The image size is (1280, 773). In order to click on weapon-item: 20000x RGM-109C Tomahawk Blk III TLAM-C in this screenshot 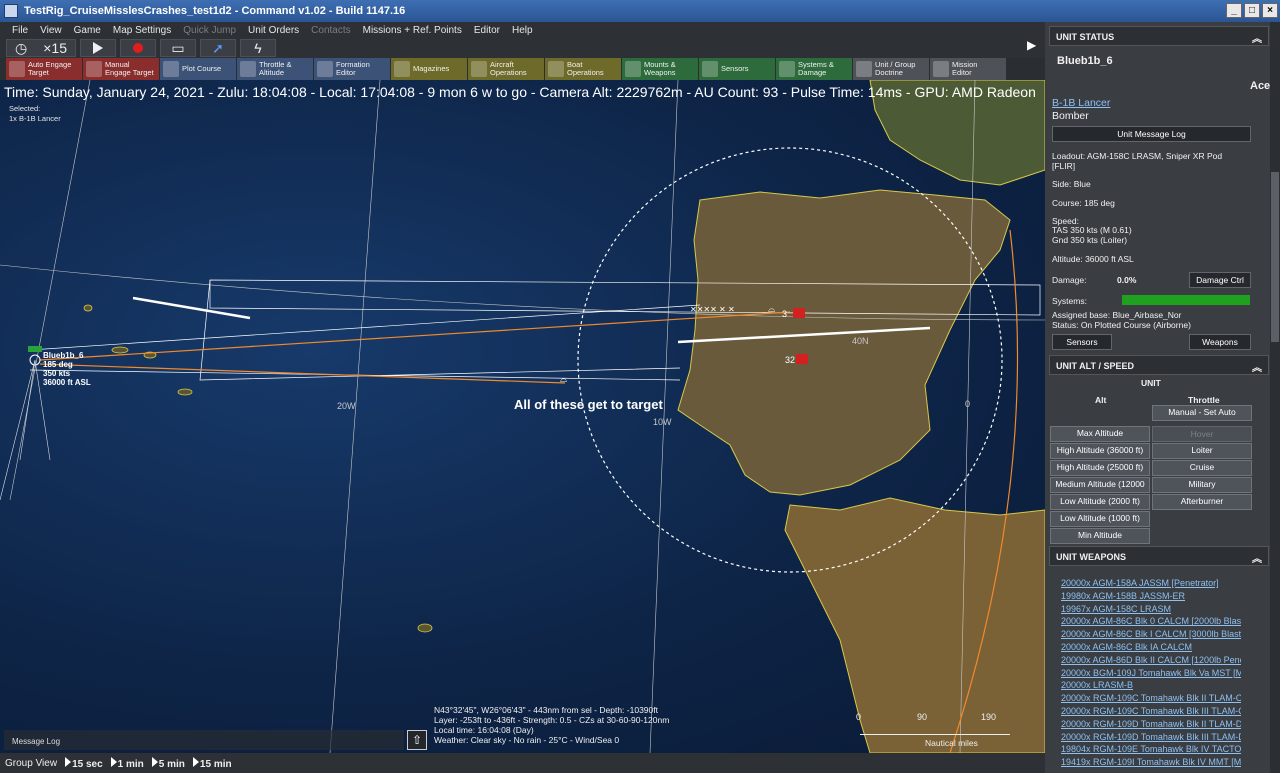, I will do `click(1151, 711)`.